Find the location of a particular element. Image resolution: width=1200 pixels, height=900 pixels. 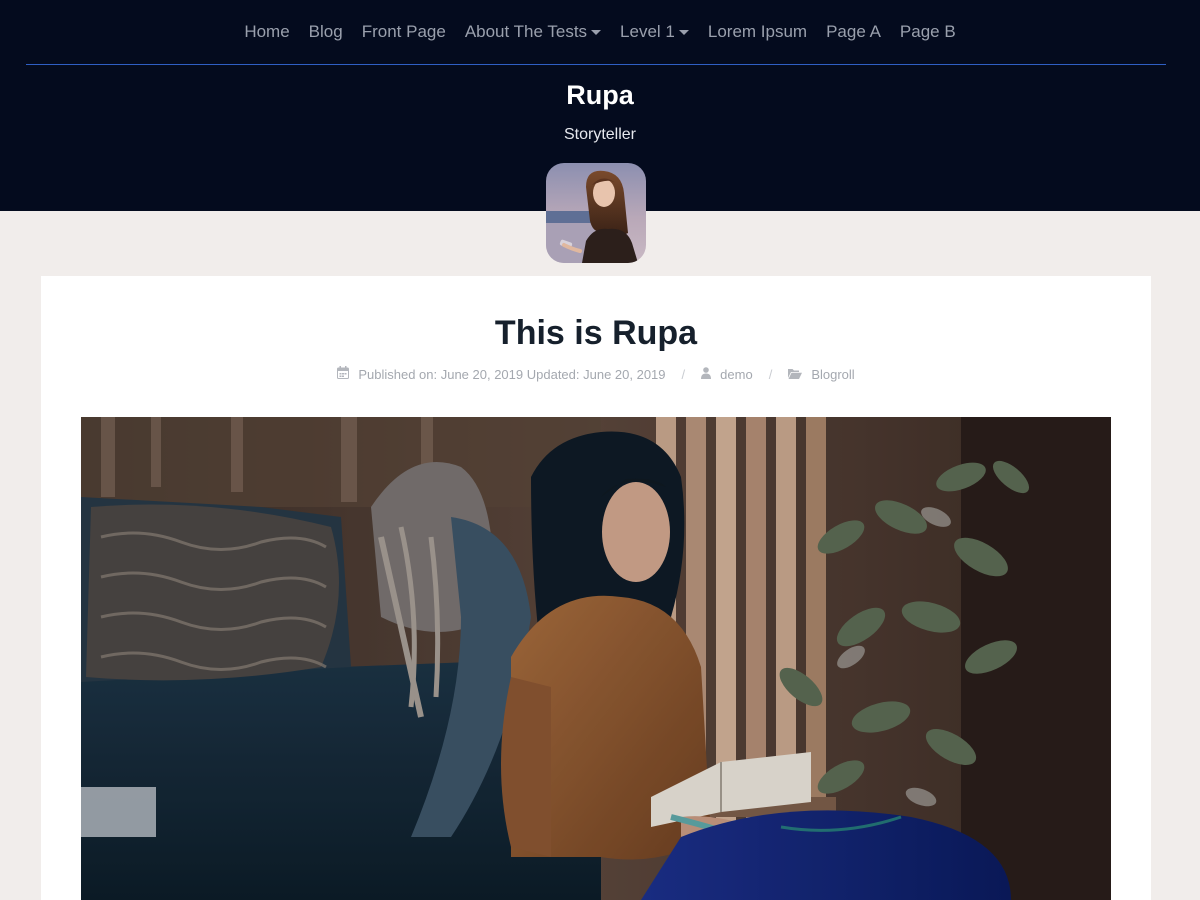

nav-item-label: Lorem Ipsum is located at coordinates (757, 31).